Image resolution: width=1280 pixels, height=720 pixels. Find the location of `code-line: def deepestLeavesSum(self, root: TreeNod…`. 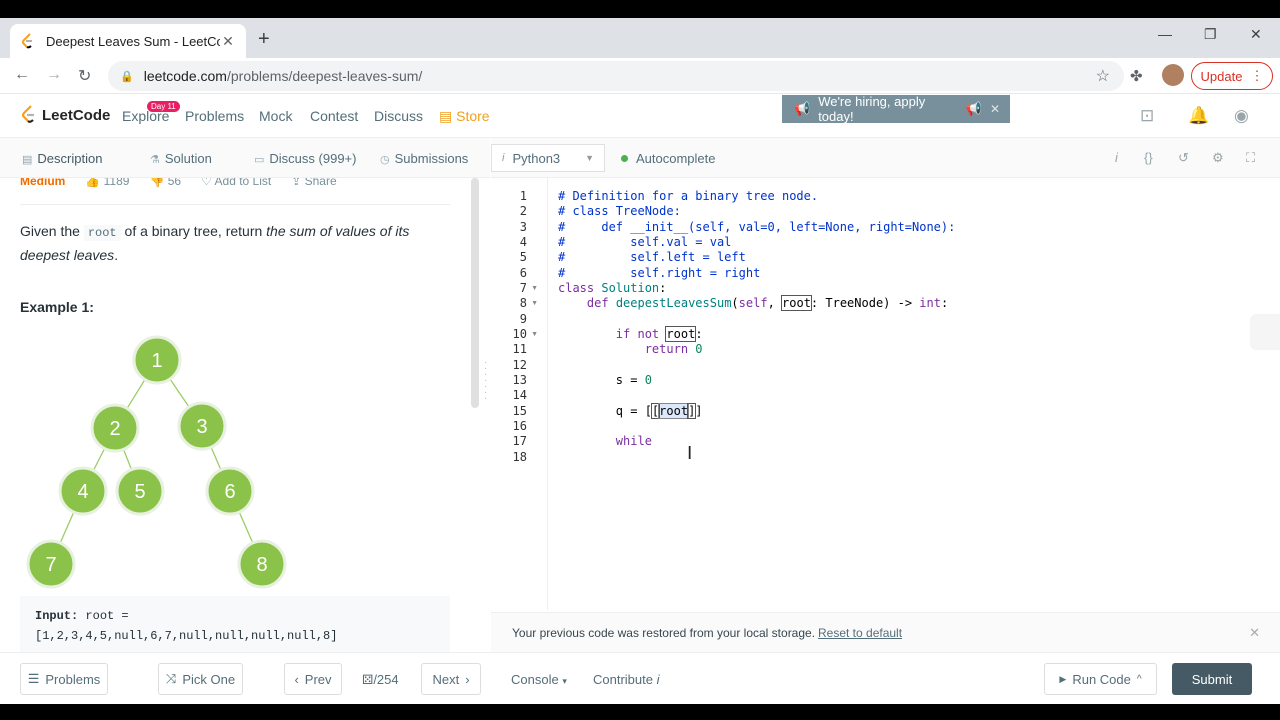

code-line: def deepestLeavesSum(self, root: TreeNod… is located at coordinates (767, 303).